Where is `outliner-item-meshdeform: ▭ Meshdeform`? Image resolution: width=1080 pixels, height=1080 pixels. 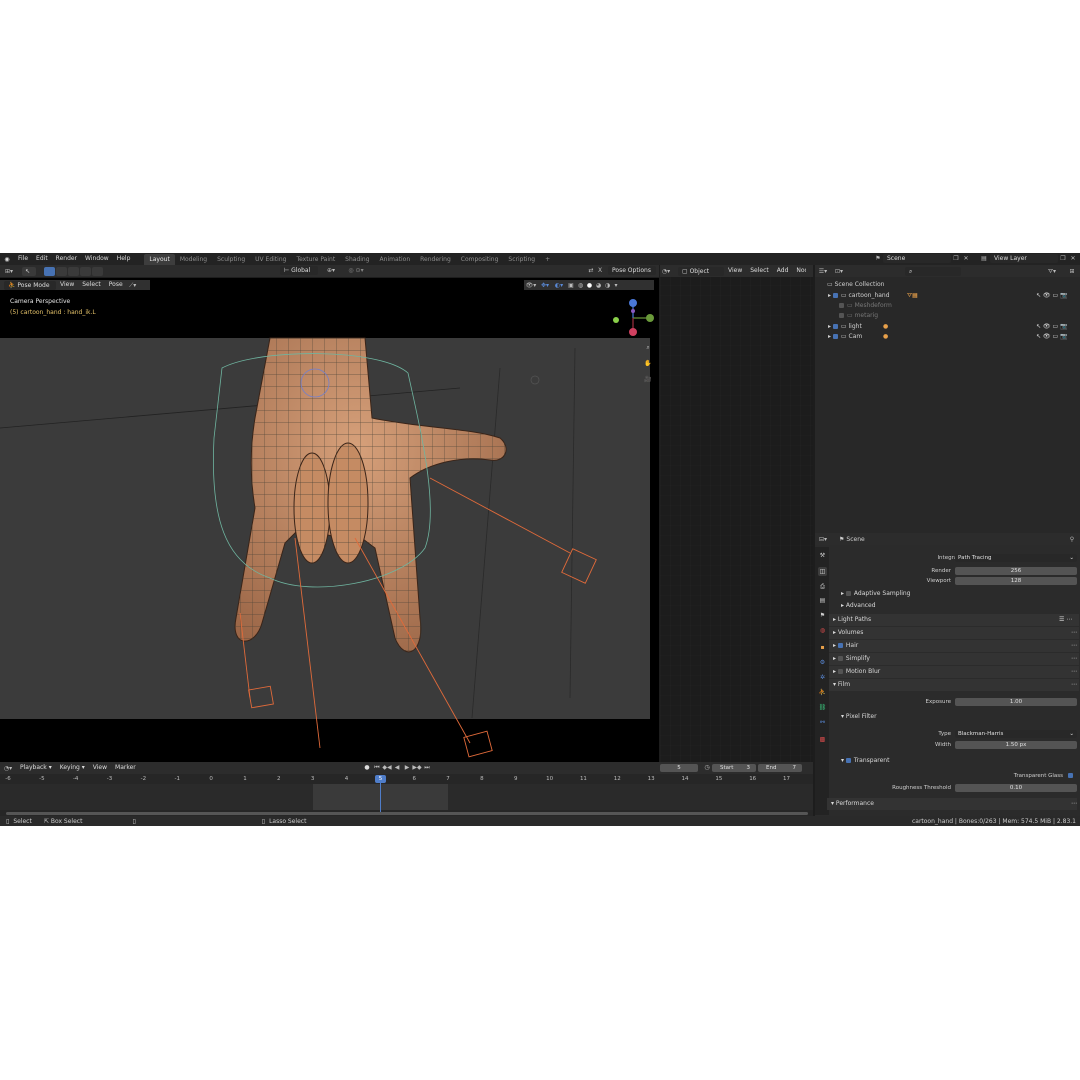 outliner-item-meshdeform: ▭ Meshdeform is located at coordinates (947, 306).